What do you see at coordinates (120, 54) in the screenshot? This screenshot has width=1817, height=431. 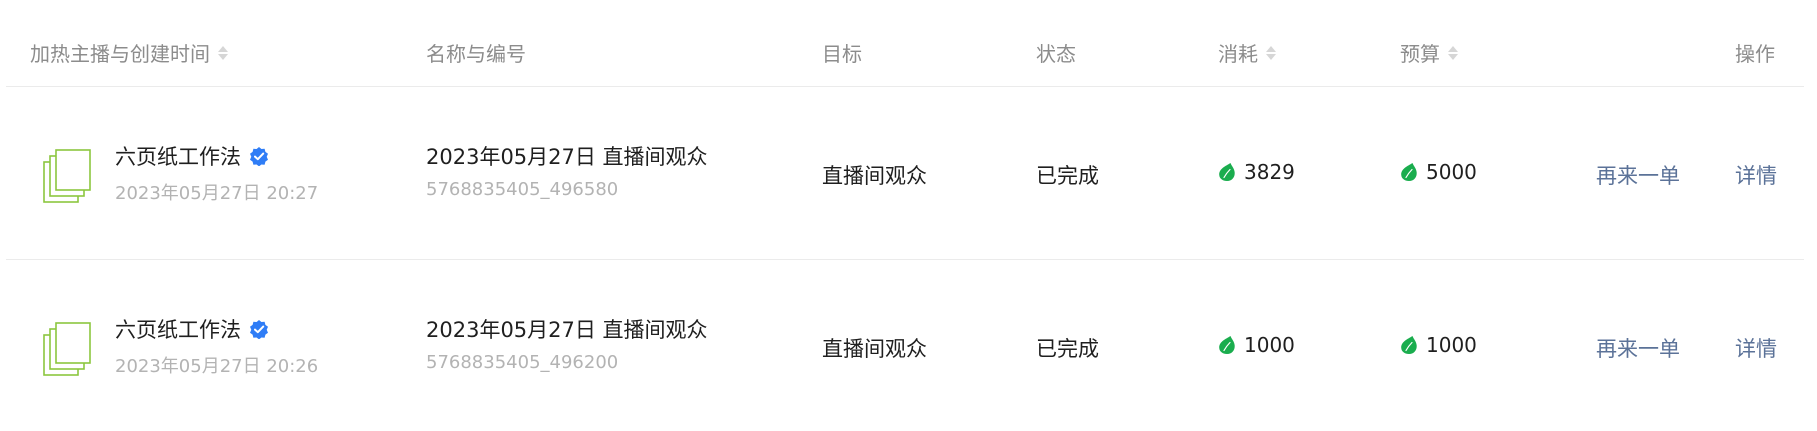 I see `header-anchor-time-label: 加热主播与创建时间` at bounding box center [120, 54].